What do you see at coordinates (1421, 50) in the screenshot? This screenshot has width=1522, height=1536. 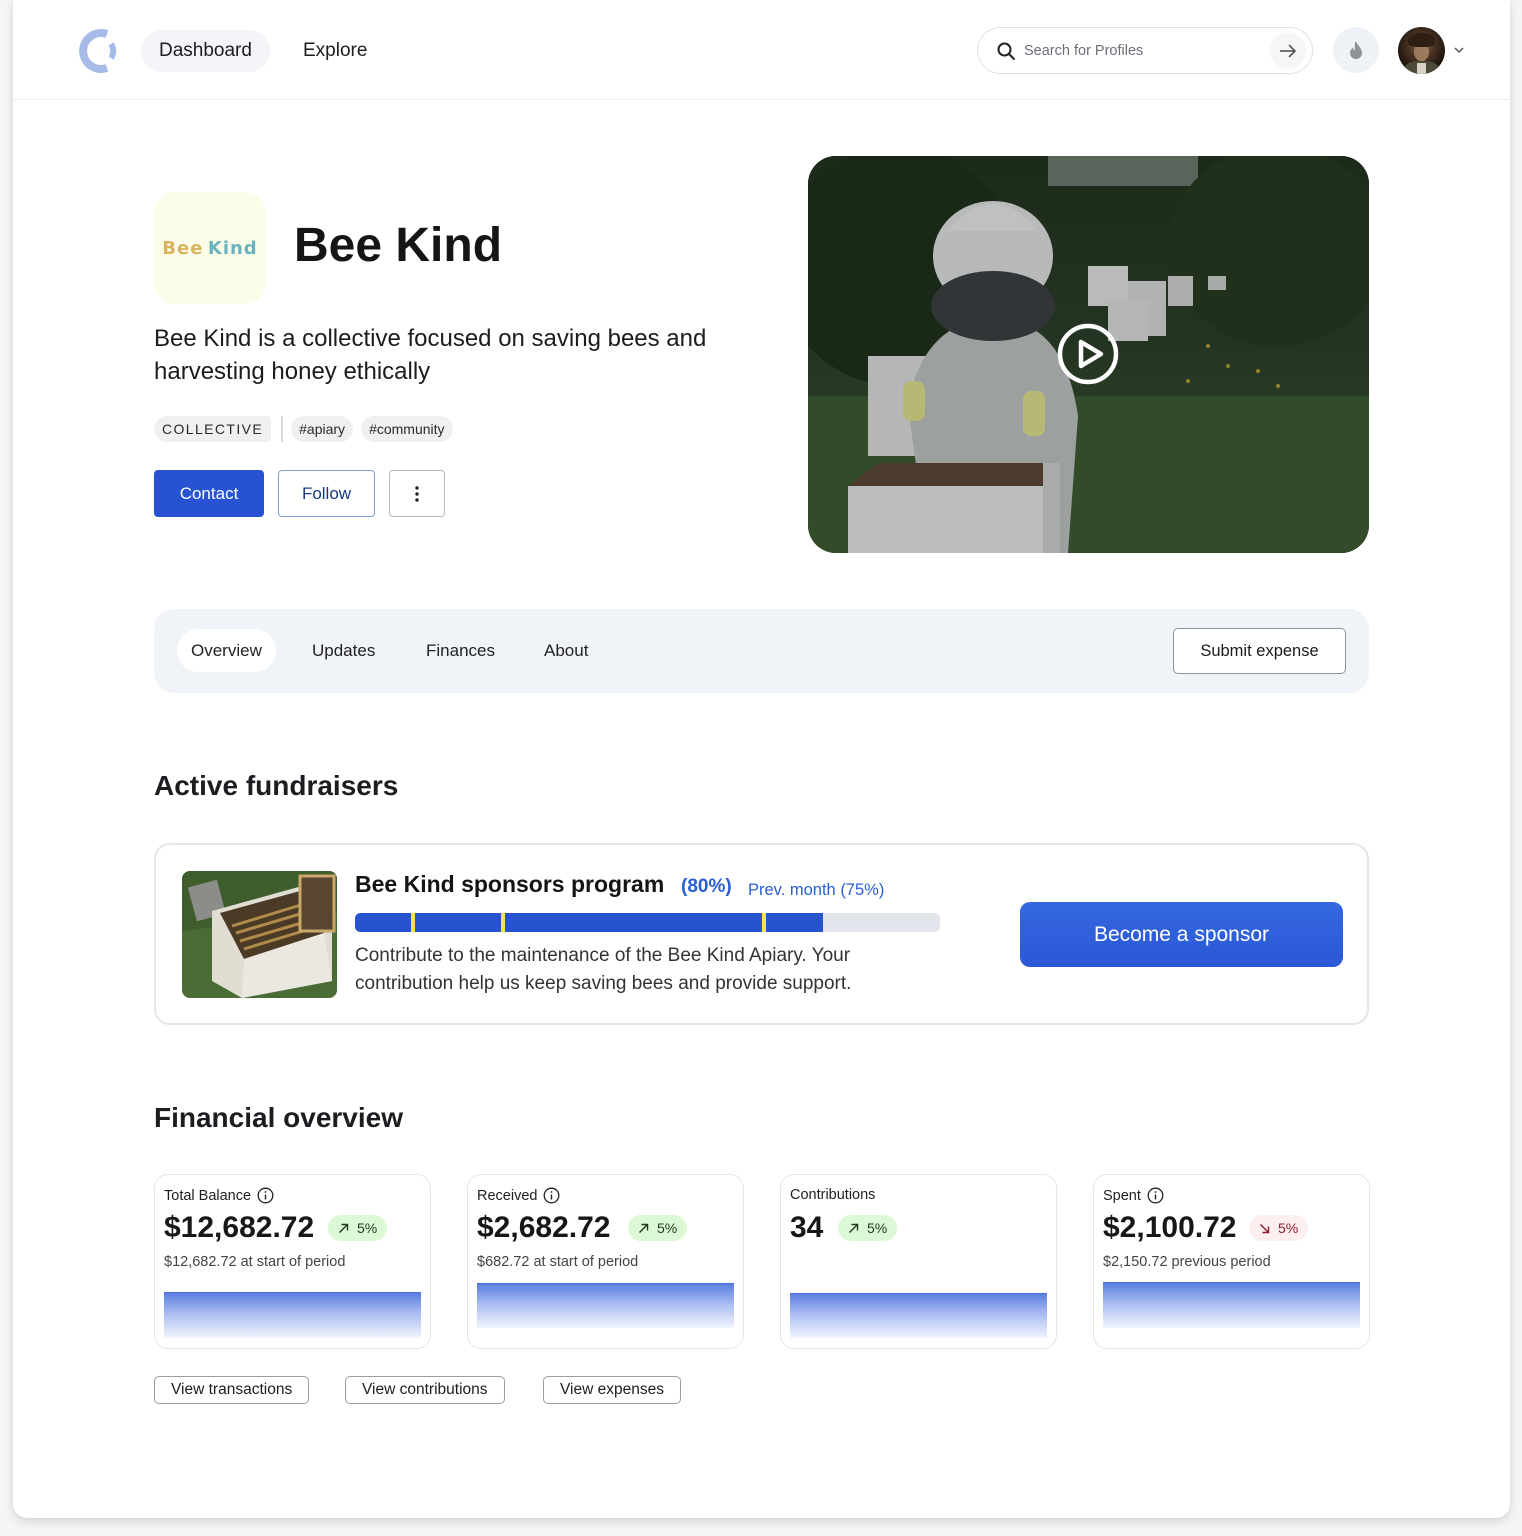 I see `user-avatar` at bounding box center [1421, 50].